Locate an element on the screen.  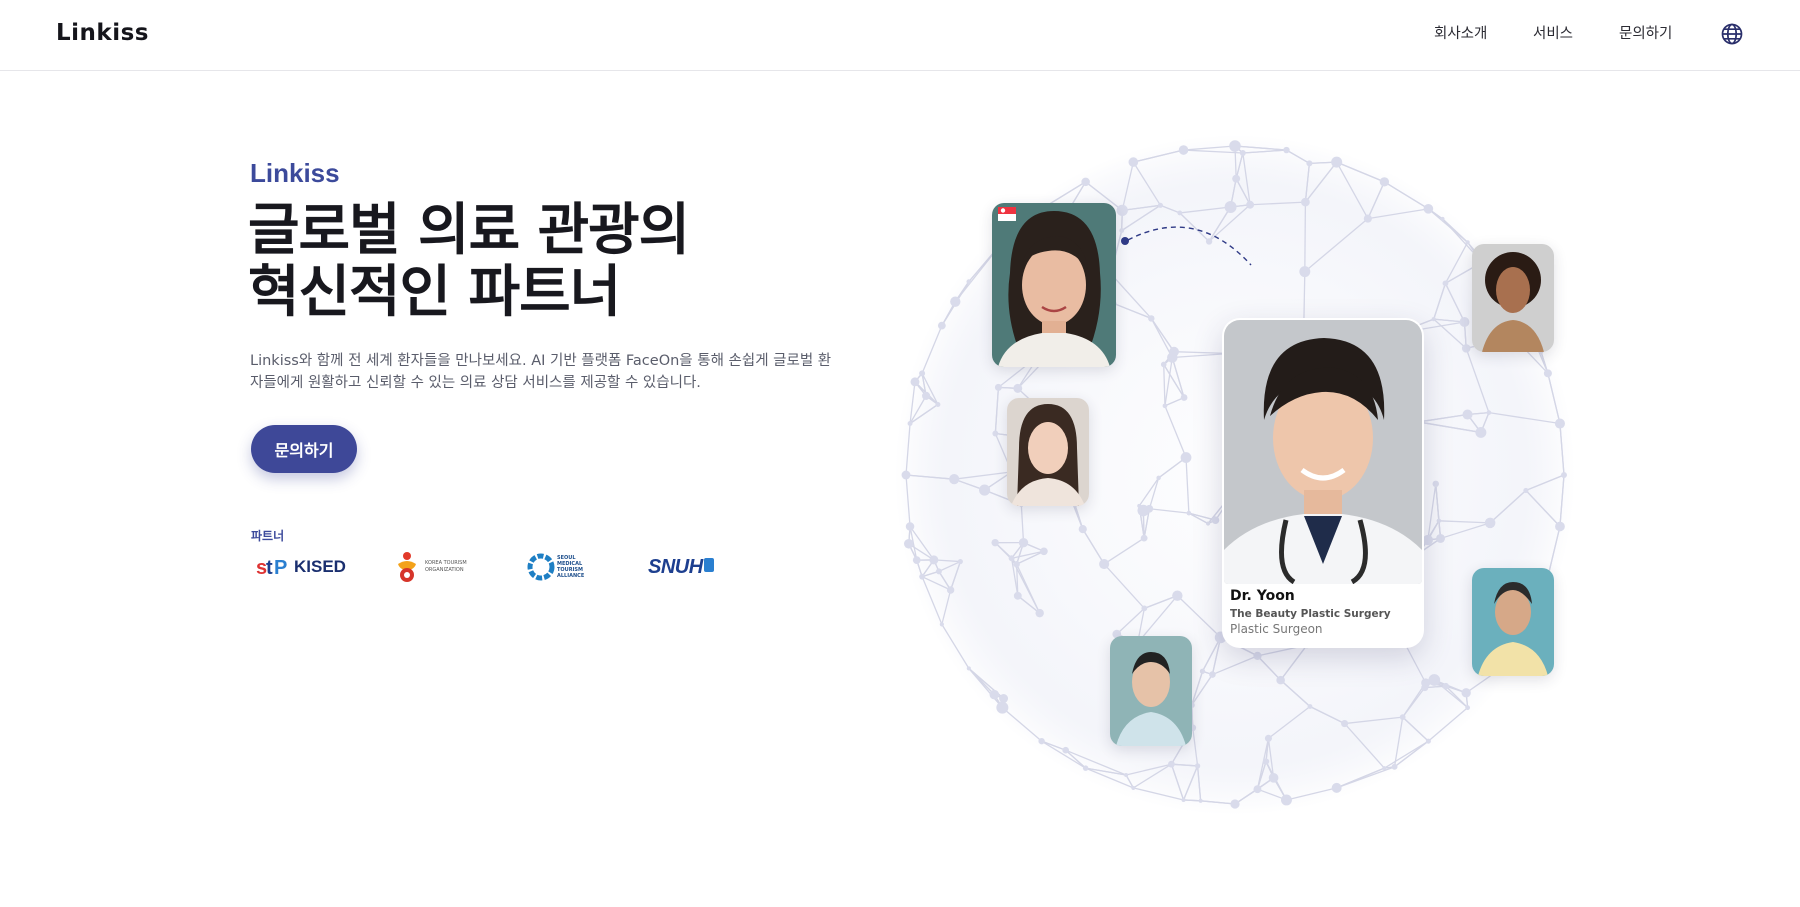
partner-logo-kised: s t P KISED is located at coordinates (301, 567).